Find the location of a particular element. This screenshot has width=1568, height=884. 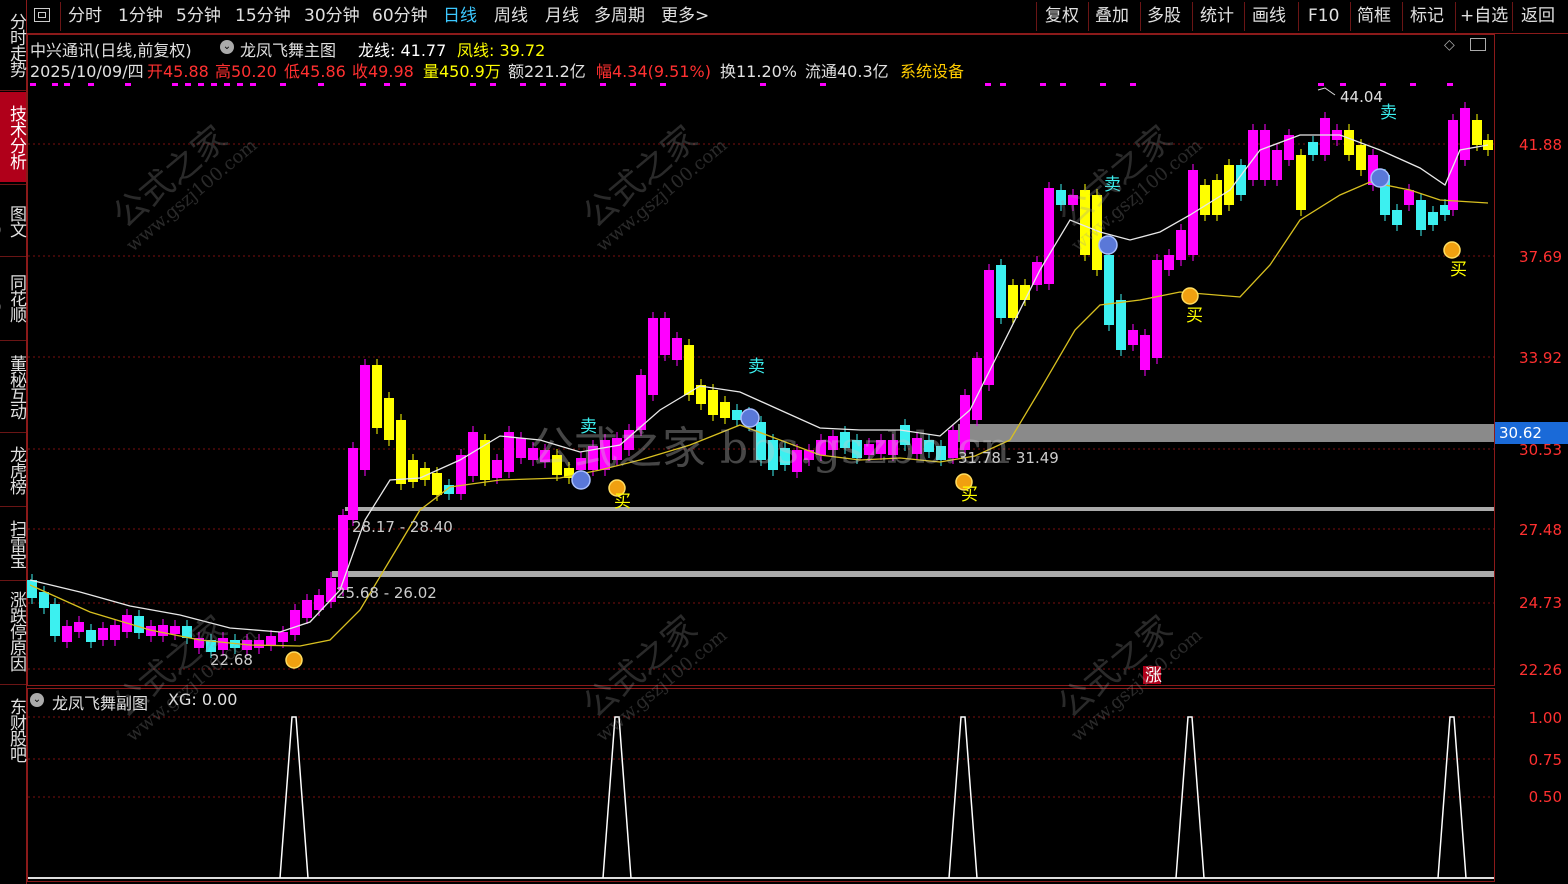

high-price-mark: 44.04 is located at coordinates (1361, 97).